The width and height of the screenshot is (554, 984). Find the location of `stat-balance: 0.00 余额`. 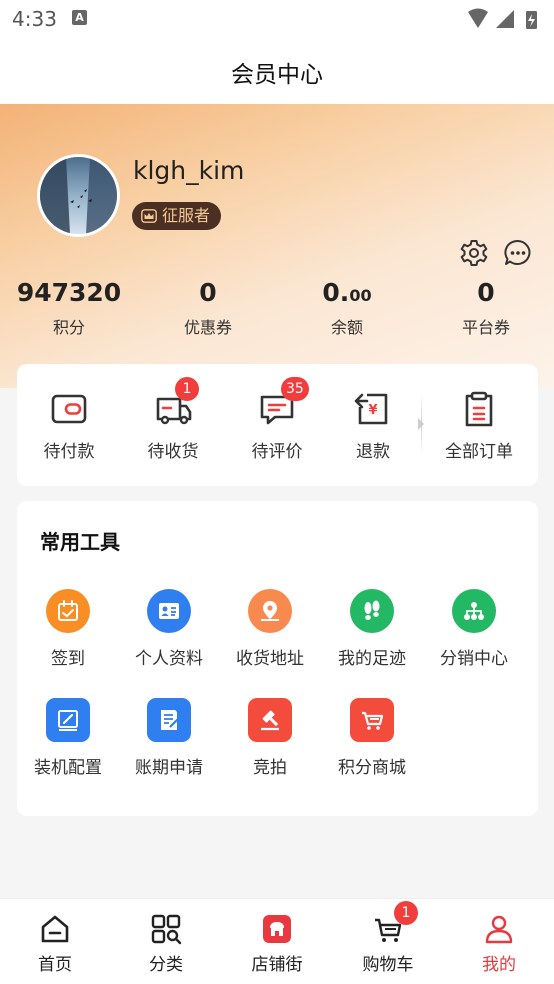

stat-balance: 0.00 余额 is located at coordinates (347, 307).